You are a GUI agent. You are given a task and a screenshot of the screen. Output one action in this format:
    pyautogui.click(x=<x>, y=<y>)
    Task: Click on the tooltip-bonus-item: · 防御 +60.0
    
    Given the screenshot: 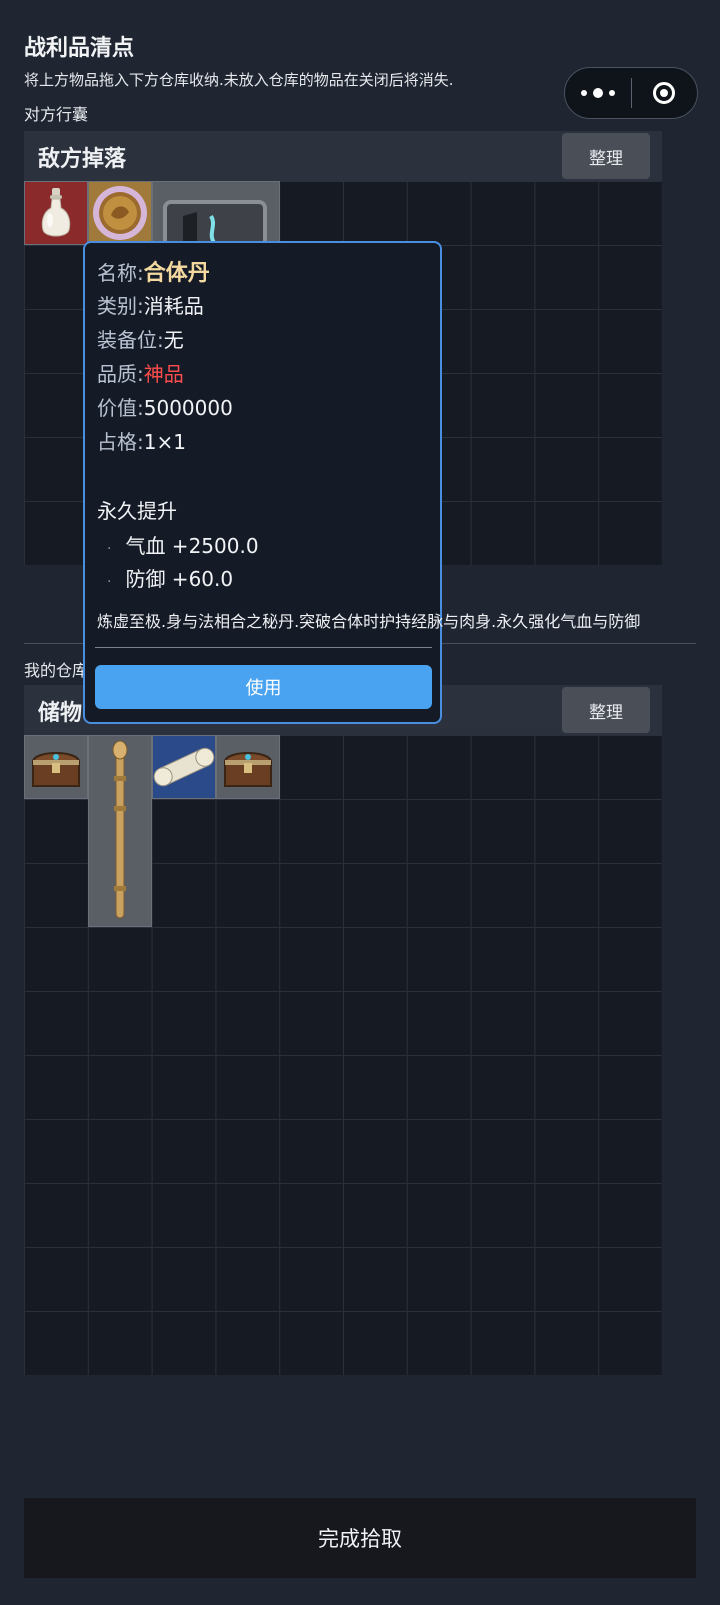 What is the action you would take?
    pyautogui.click(x=170, y=577)
    